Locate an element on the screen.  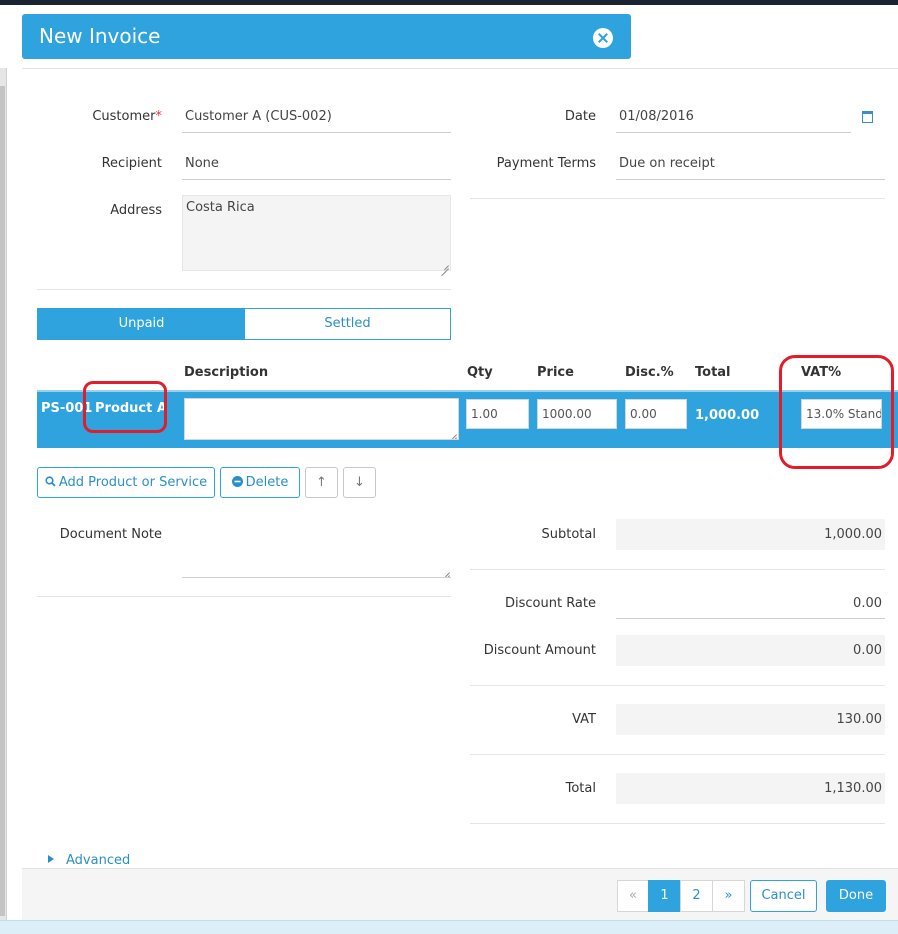
cancel-button: Cancel is located at coordinates (783, 896).